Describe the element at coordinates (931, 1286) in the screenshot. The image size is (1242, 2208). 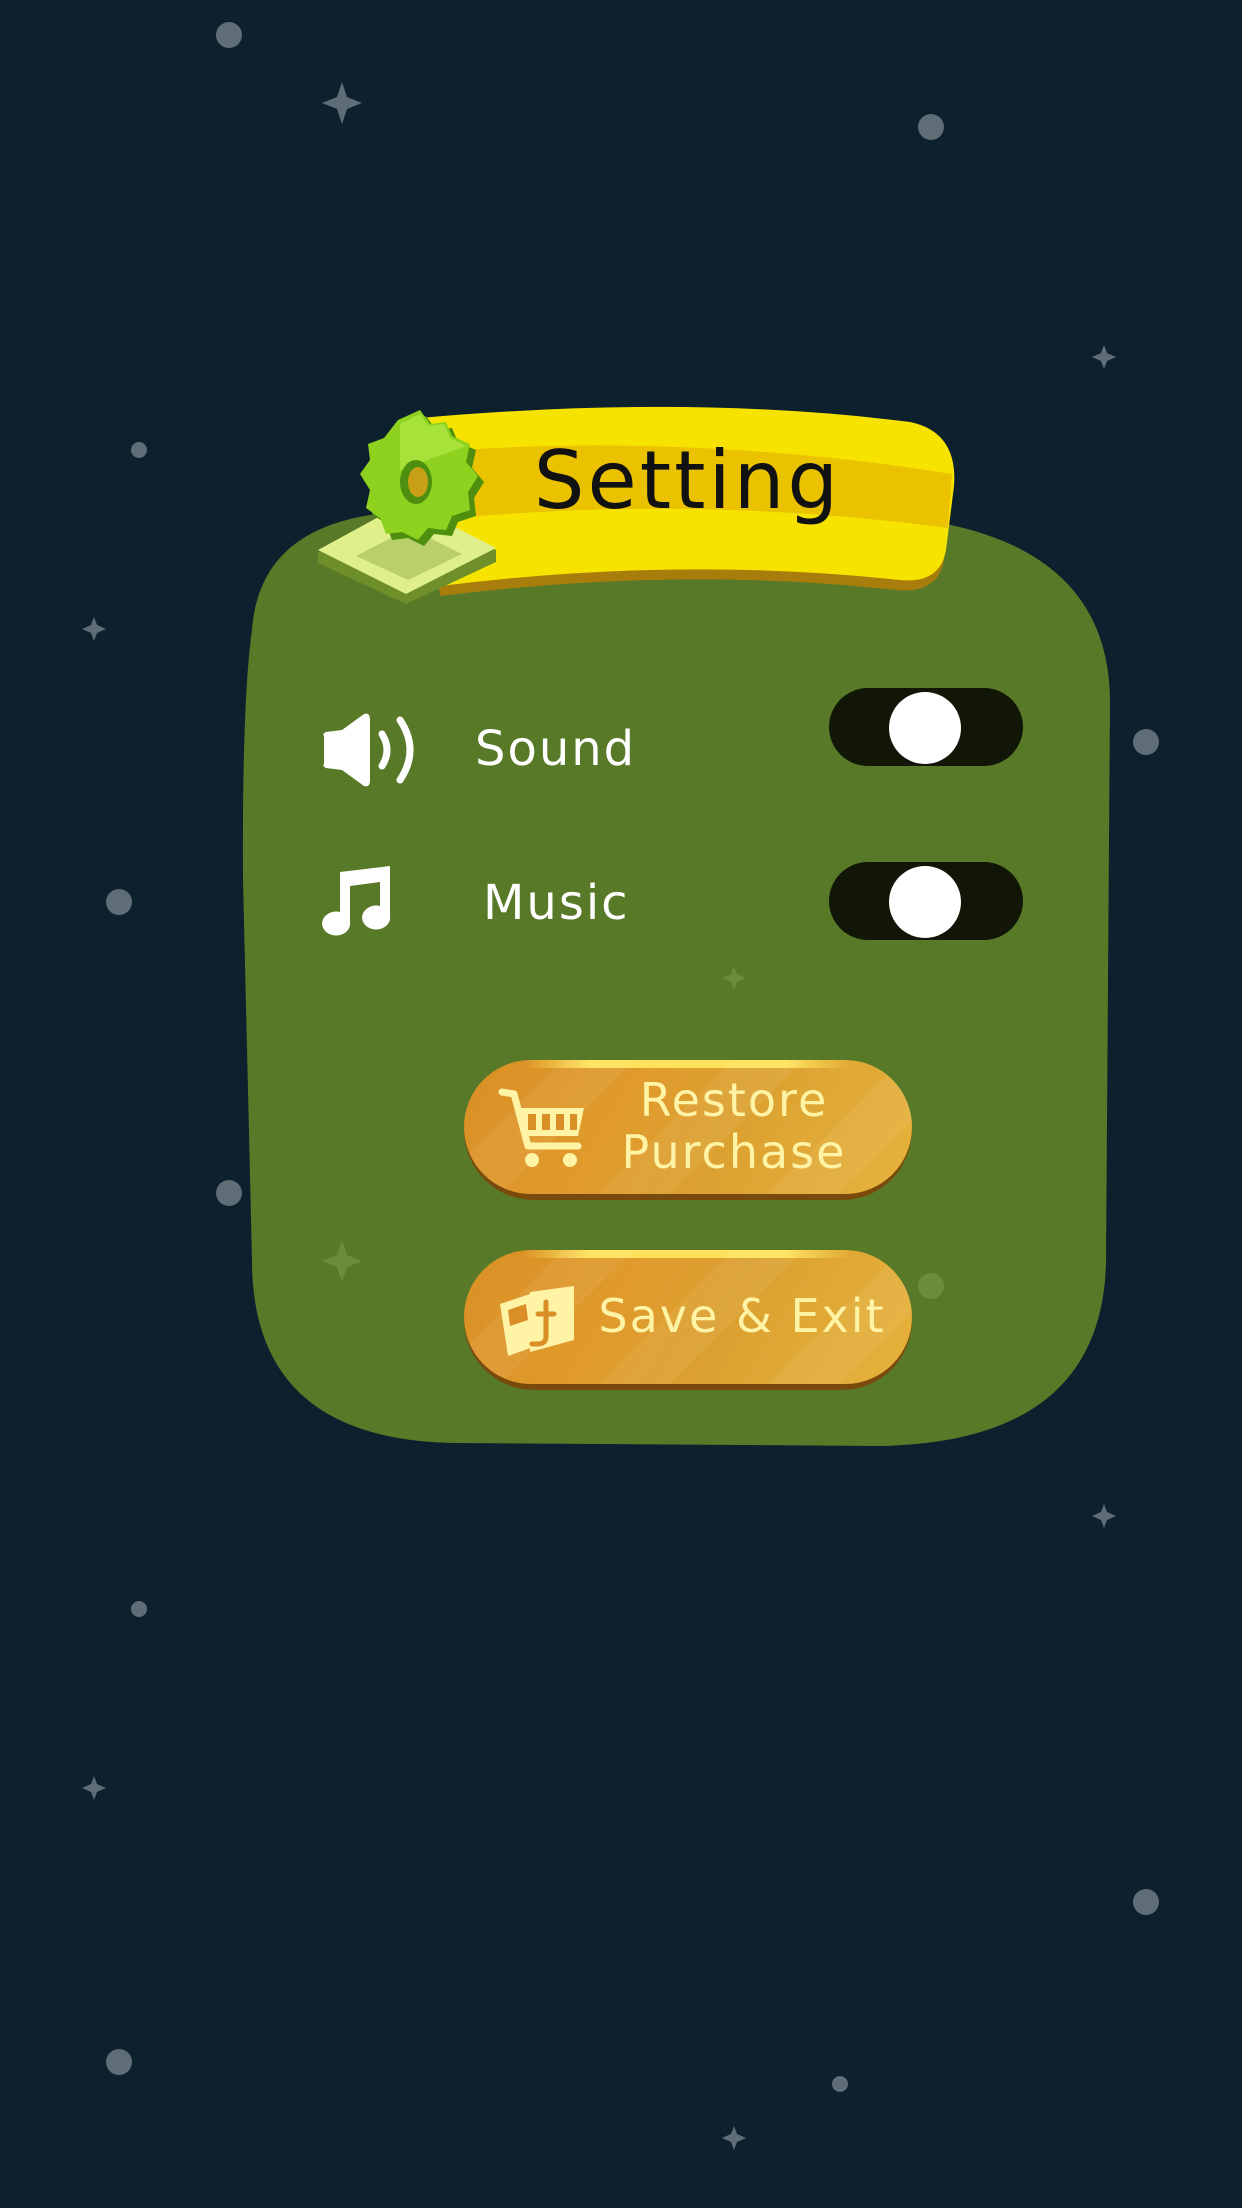
I see `star-dot` at that location.